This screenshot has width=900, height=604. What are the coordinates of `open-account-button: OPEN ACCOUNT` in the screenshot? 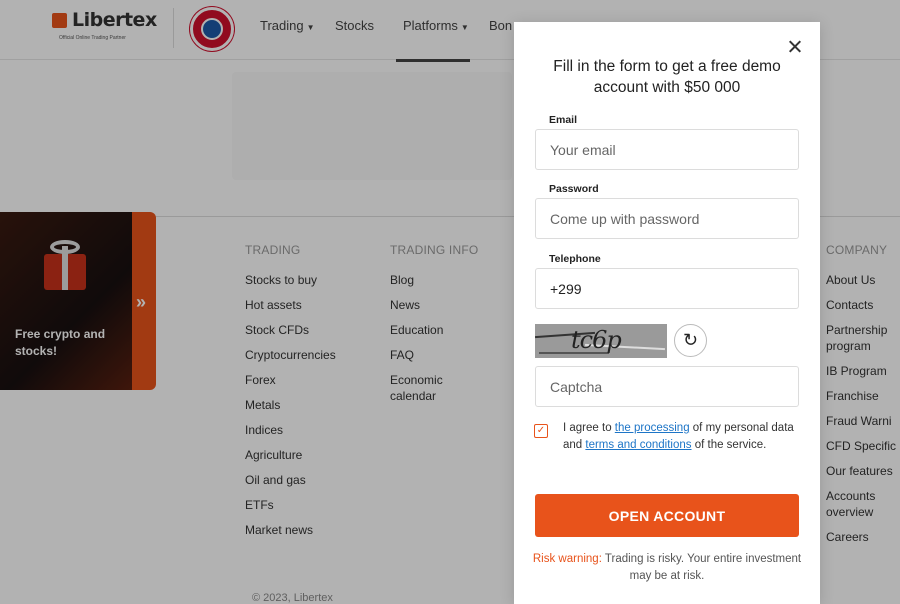 It's located at (667, 515).